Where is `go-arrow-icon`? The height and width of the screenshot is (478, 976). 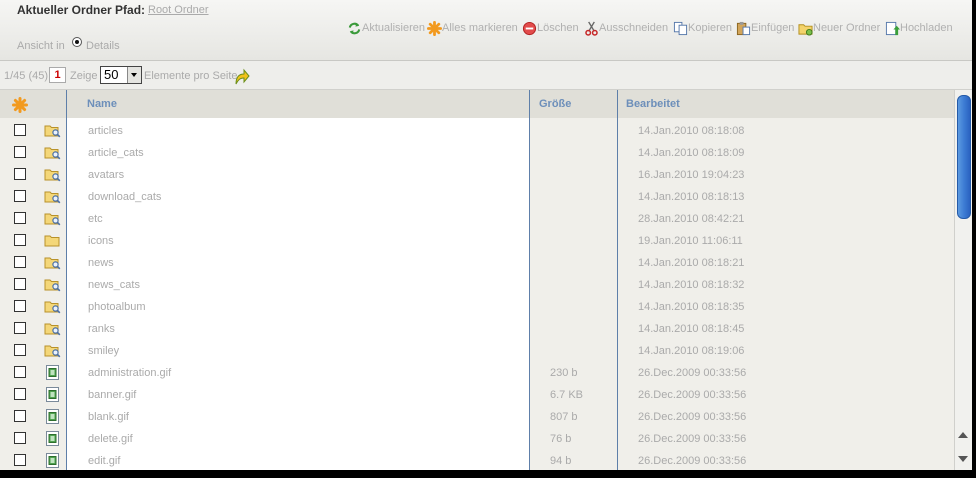
go-arrow-icon is located at coordinates (242, 76).